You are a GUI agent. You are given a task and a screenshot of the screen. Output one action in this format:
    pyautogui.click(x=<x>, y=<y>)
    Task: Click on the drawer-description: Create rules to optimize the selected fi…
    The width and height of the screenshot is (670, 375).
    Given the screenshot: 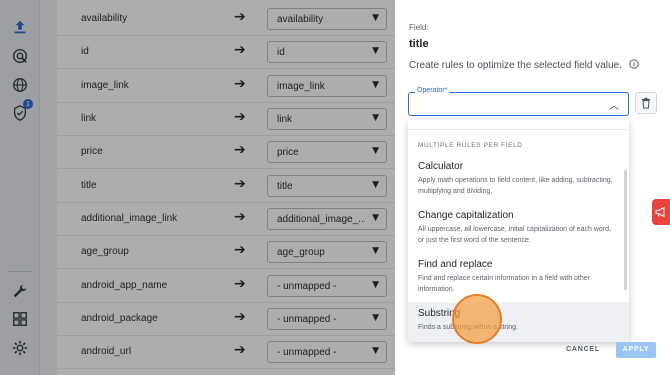 What is the action you would take?
    pyautogui.click(x=524, y=65)
    